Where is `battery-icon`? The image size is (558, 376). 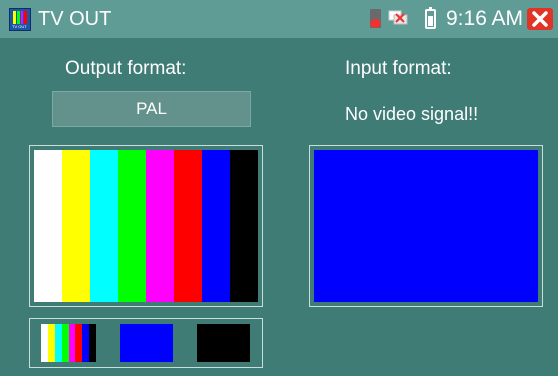
battery-icon is located at coordinates (430, 18).